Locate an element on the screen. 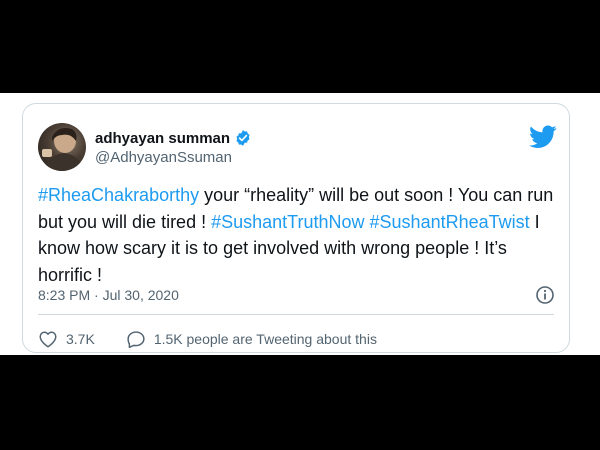 The image size is (600, 450). like-button: 3.7K is located at coordinates (66, 339).